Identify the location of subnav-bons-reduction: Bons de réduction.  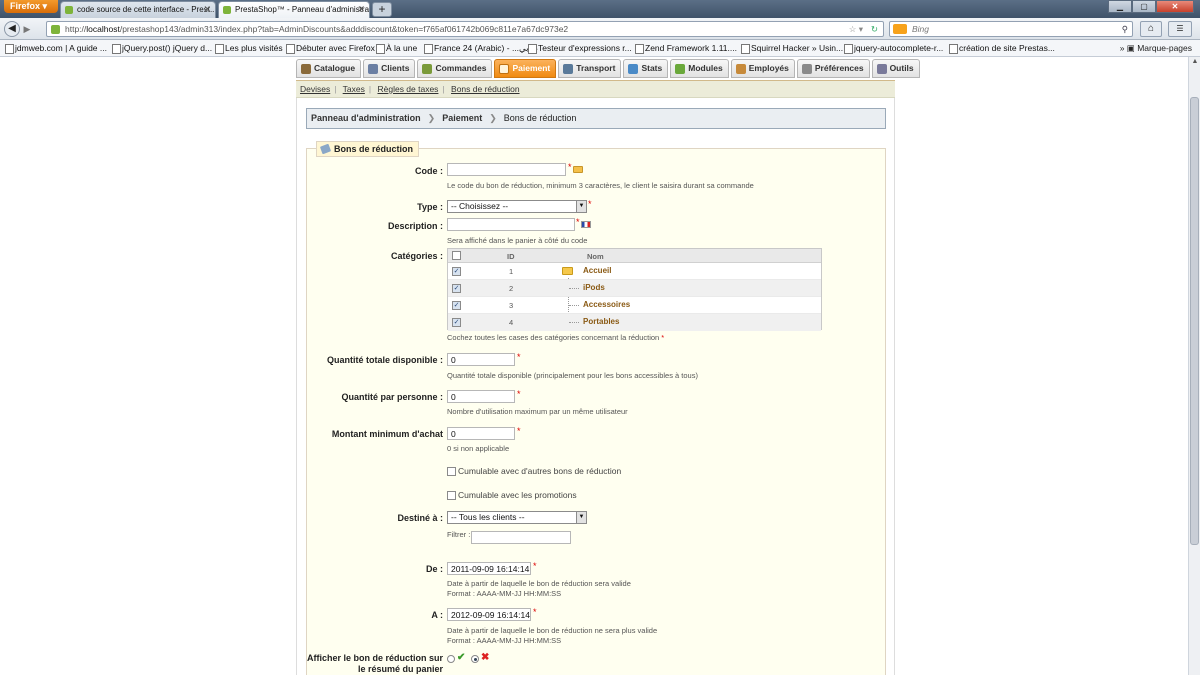
(485, 89).